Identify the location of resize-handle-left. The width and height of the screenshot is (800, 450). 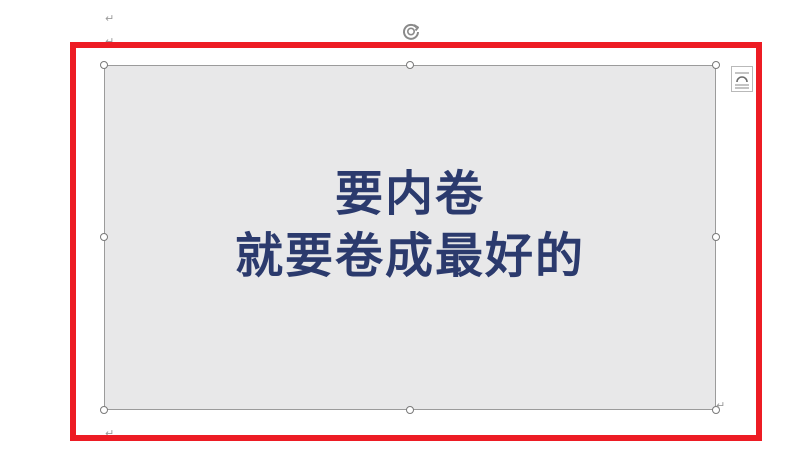
(104, 237).